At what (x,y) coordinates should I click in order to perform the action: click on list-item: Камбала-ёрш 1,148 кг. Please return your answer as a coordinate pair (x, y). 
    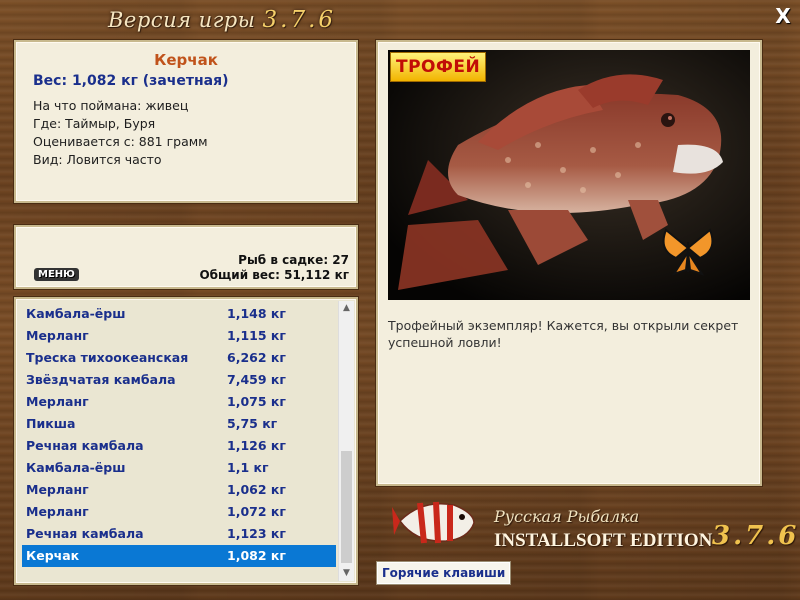
    Looking at the image, I should click on (179, 314).